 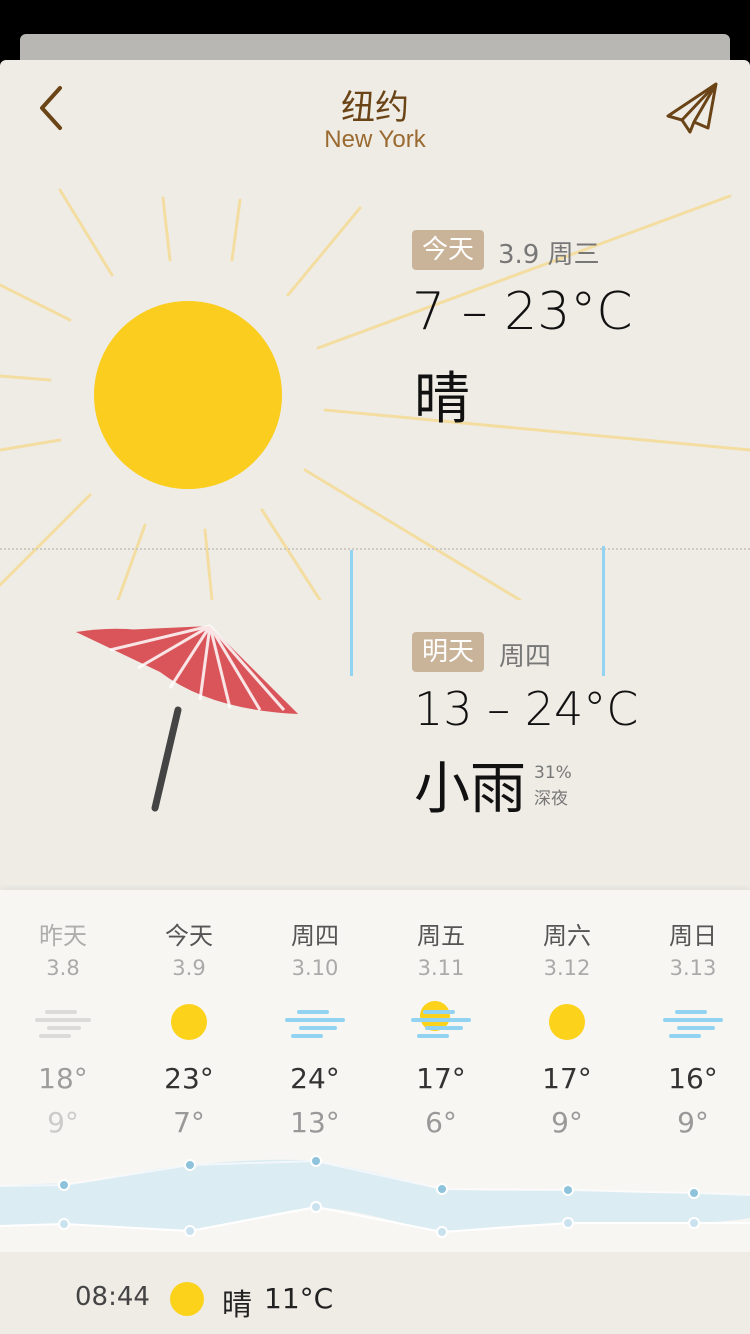 I want to click on current-temp: 11°C, so click(x=299, y=1298).